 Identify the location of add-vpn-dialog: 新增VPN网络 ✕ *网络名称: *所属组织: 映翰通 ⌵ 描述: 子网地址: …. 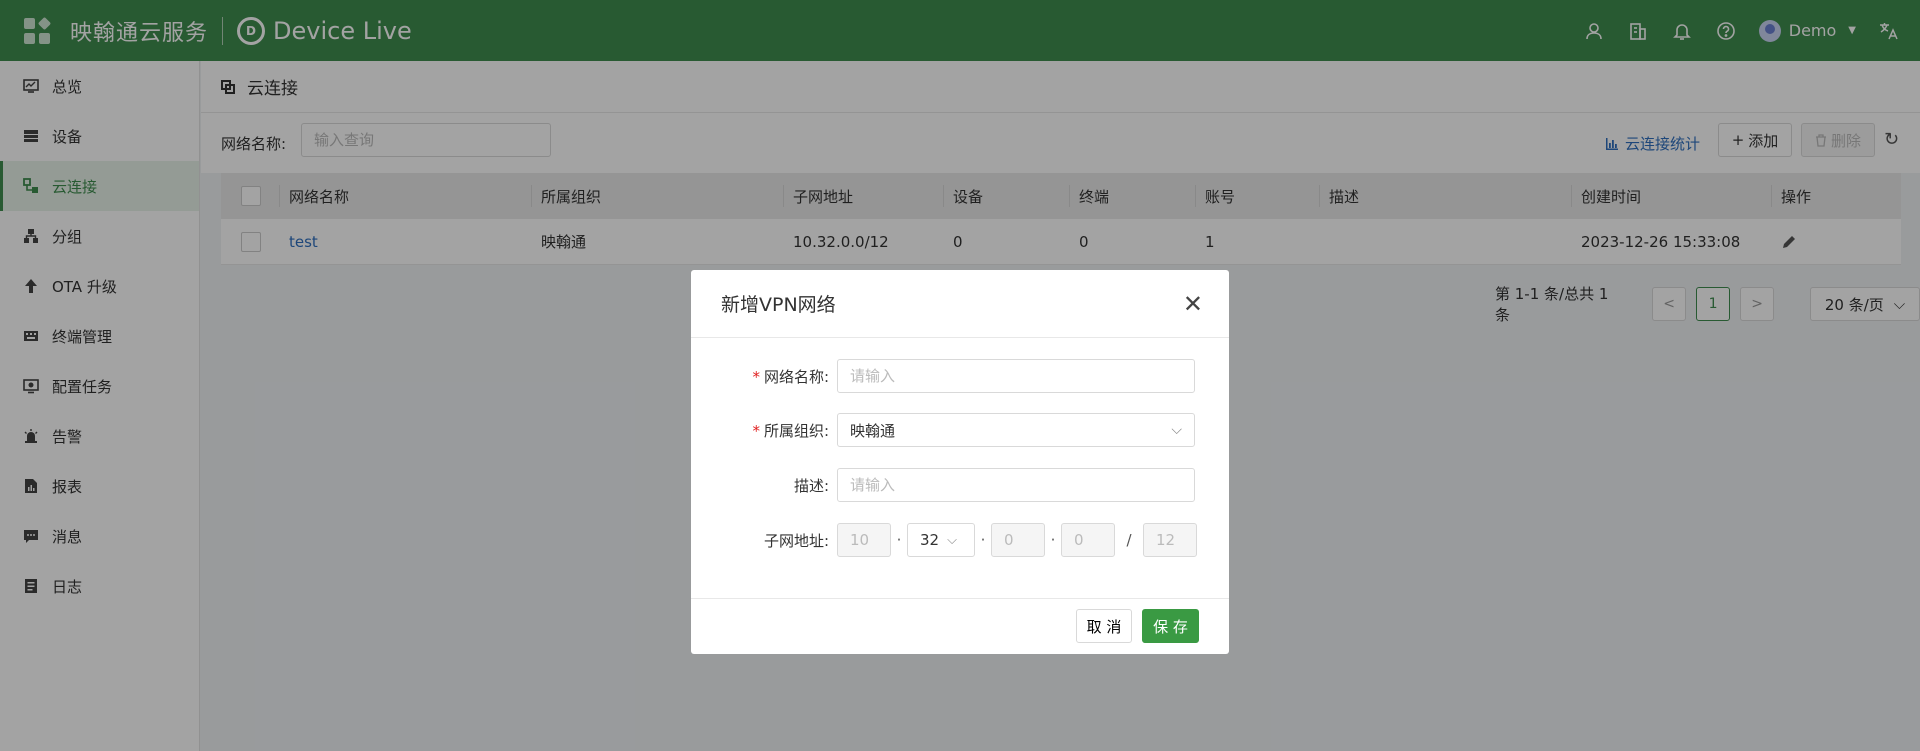
(960, 462).